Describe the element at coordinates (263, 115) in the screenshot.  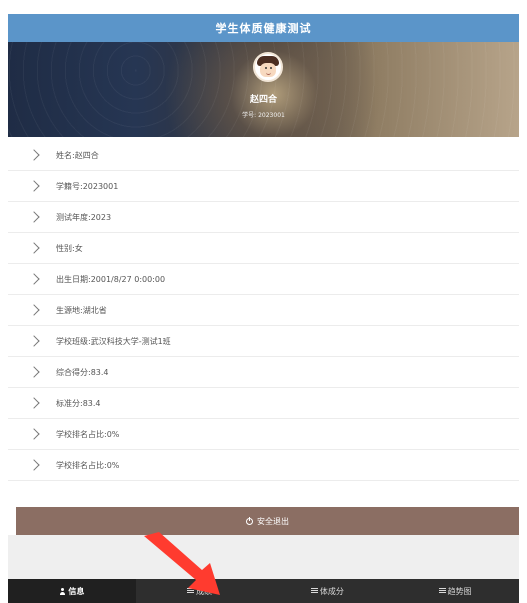
I see `profile-student-id: 学号: 2023001` at that location.